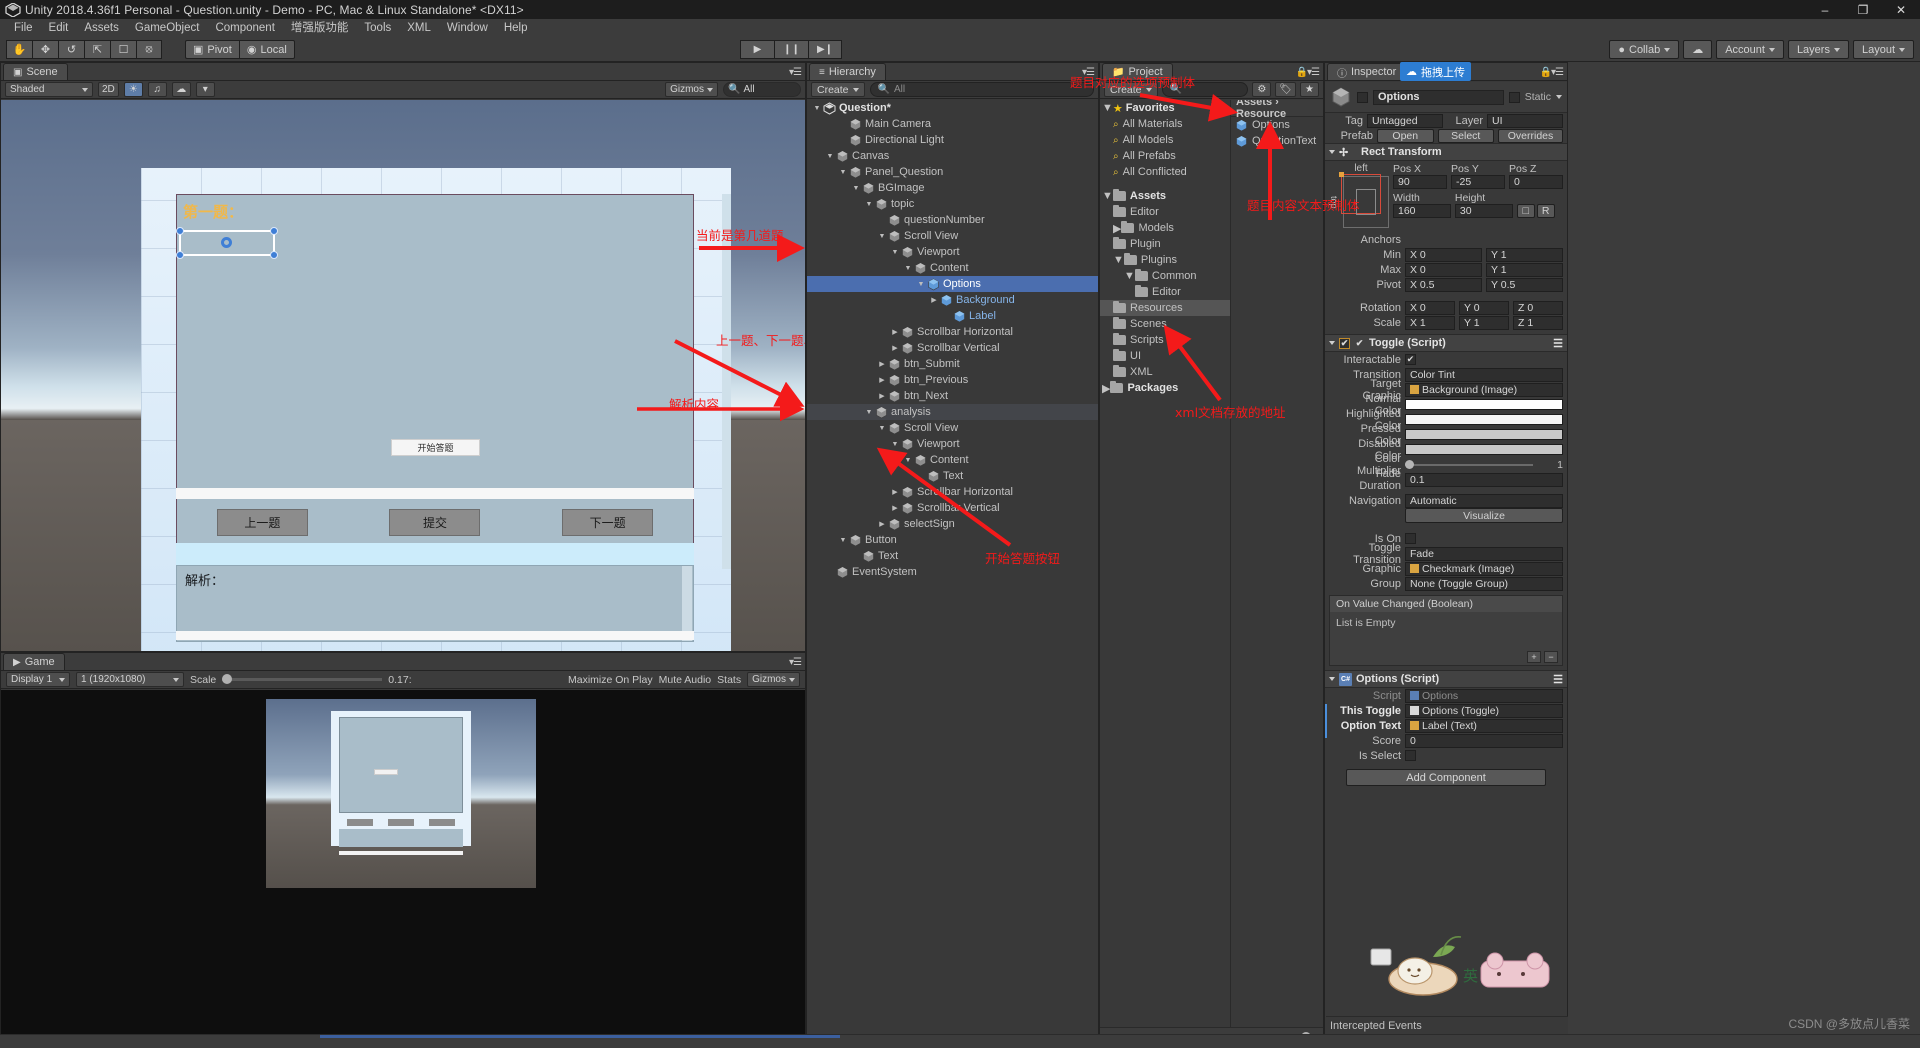 The width and height of the screenshot is (1920, 1048). I want to click on gizmos-dropdown: Gizmos, so click(691, 89).